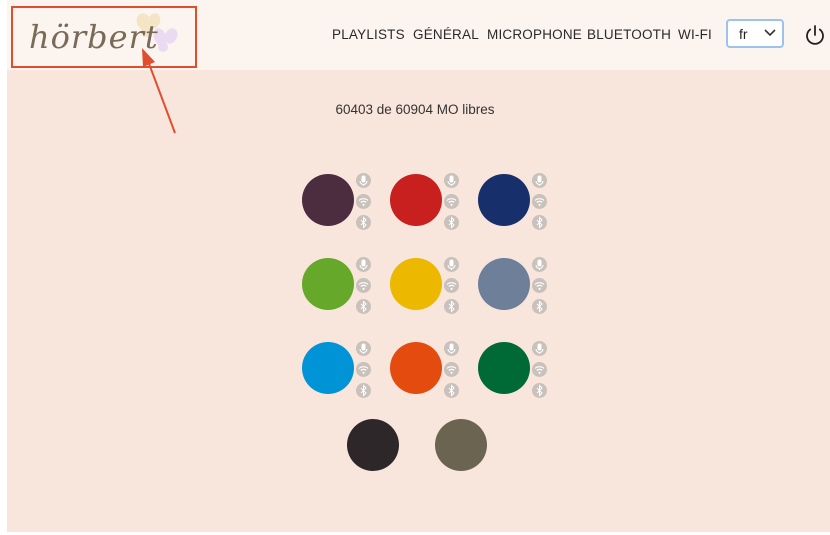 Image resolution: width=830 pixels, height=535 pixels. I want to click on storage-info: 60403 de 60904 MO libres, so click(415, 109).